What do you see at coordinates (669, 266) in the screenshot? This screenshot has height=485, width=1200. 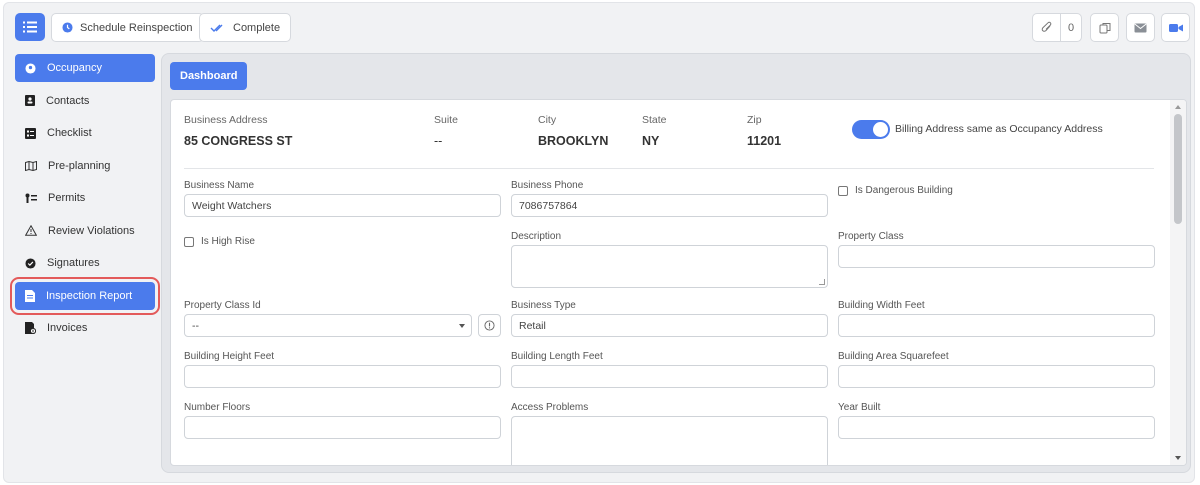 I see `description-textarea` at bounding box center [669, 266].